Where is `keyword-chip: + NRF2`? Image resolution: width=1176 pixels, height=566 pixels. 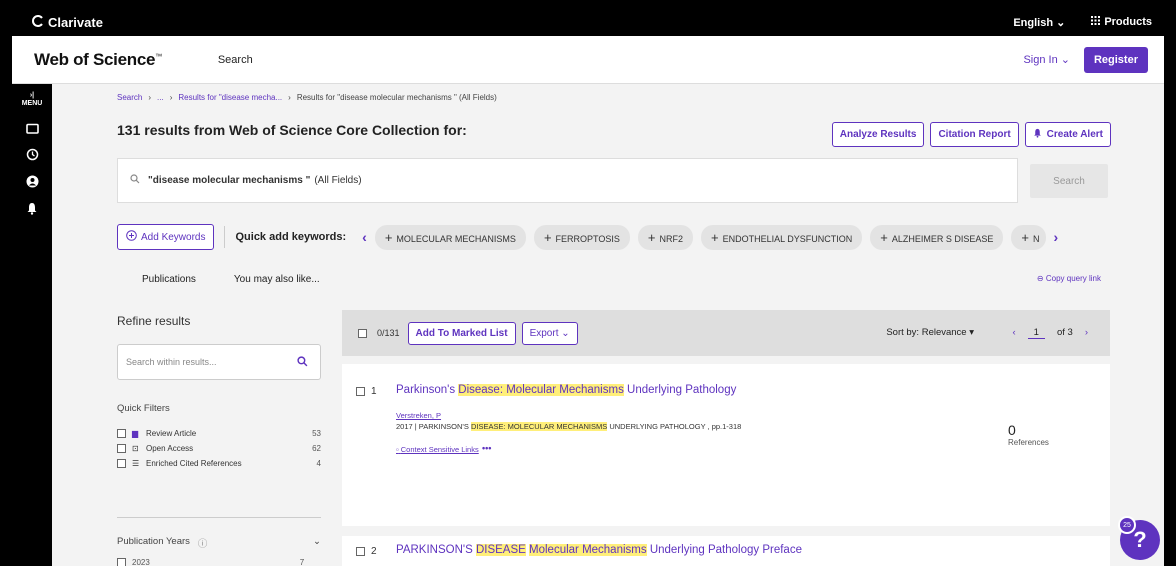
keyword-chip: + NRF2 is located at coordinates (665, 237).